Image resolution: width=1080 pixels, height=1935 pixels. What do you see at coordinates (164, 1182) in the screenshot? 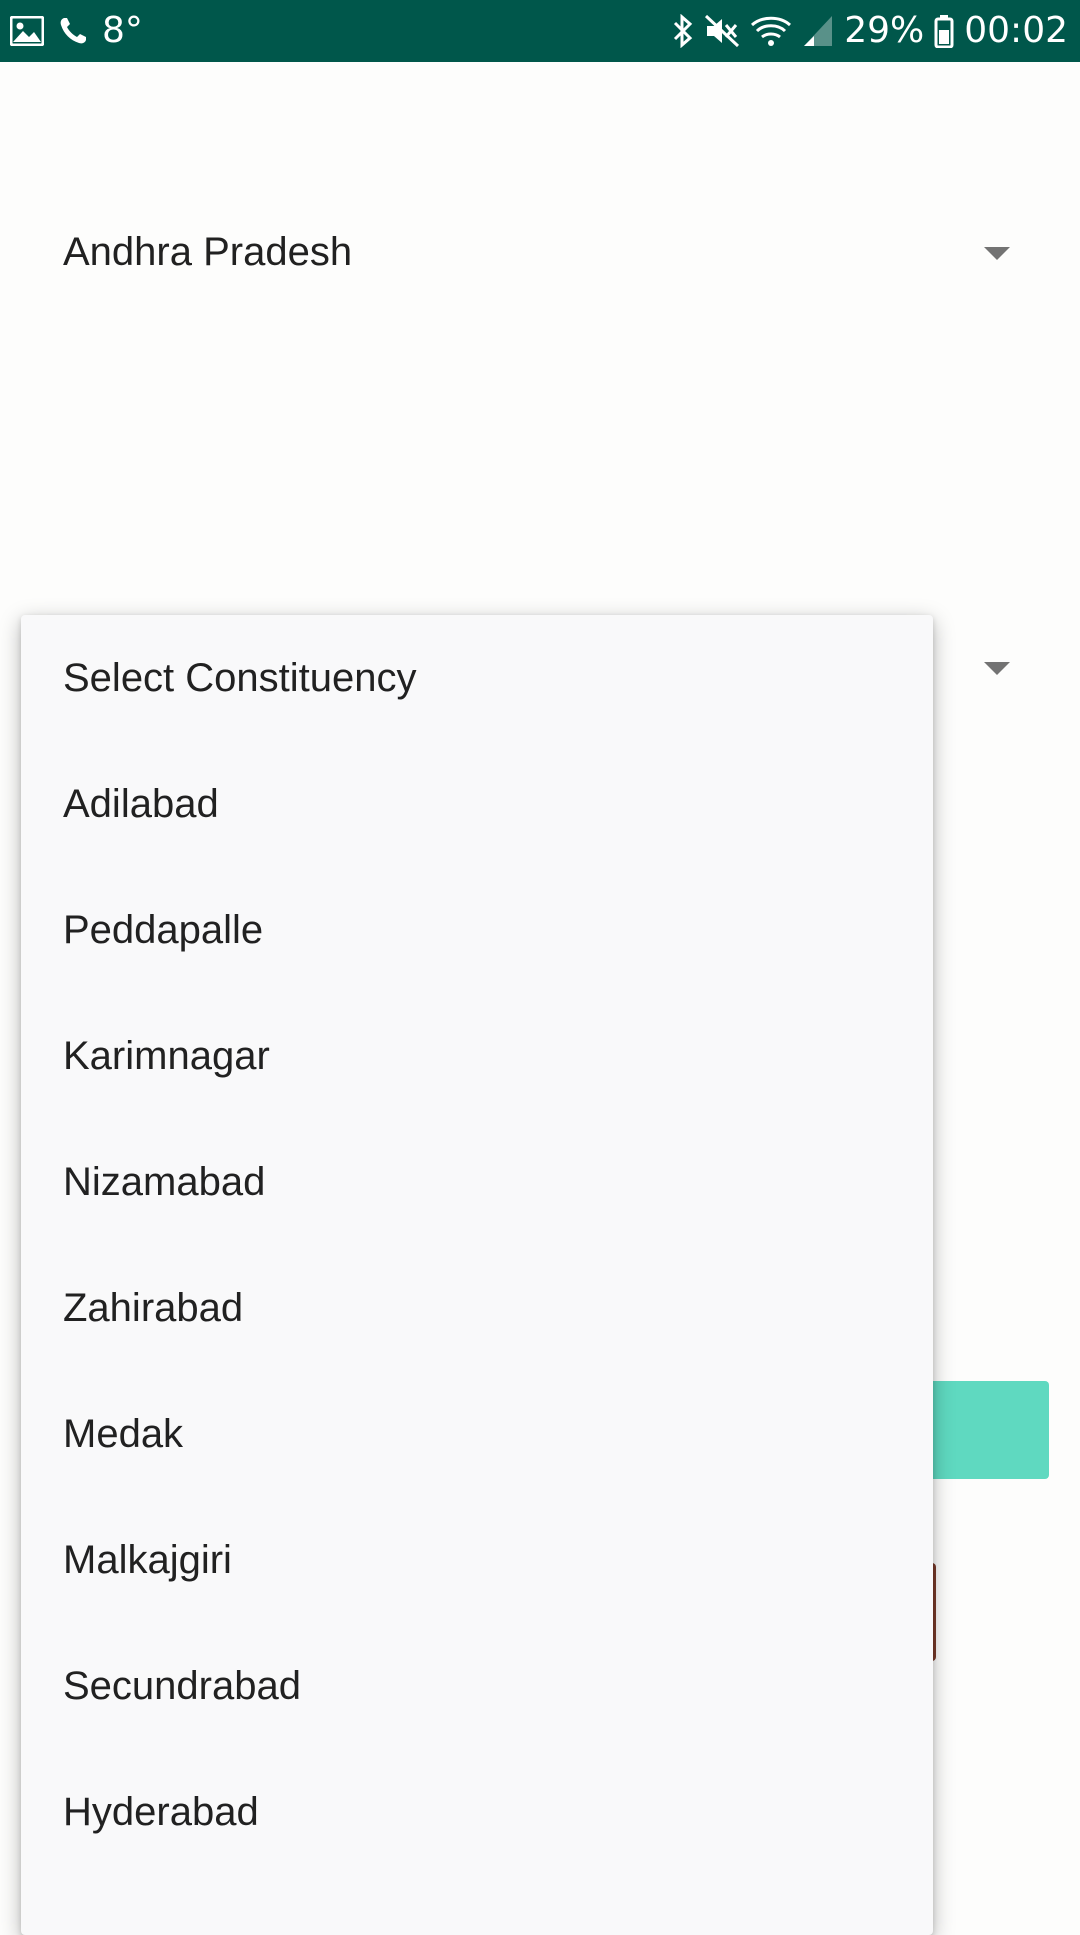
I see `dropdown-item-label: Nizamabad` at bounding box center [164, 1182].